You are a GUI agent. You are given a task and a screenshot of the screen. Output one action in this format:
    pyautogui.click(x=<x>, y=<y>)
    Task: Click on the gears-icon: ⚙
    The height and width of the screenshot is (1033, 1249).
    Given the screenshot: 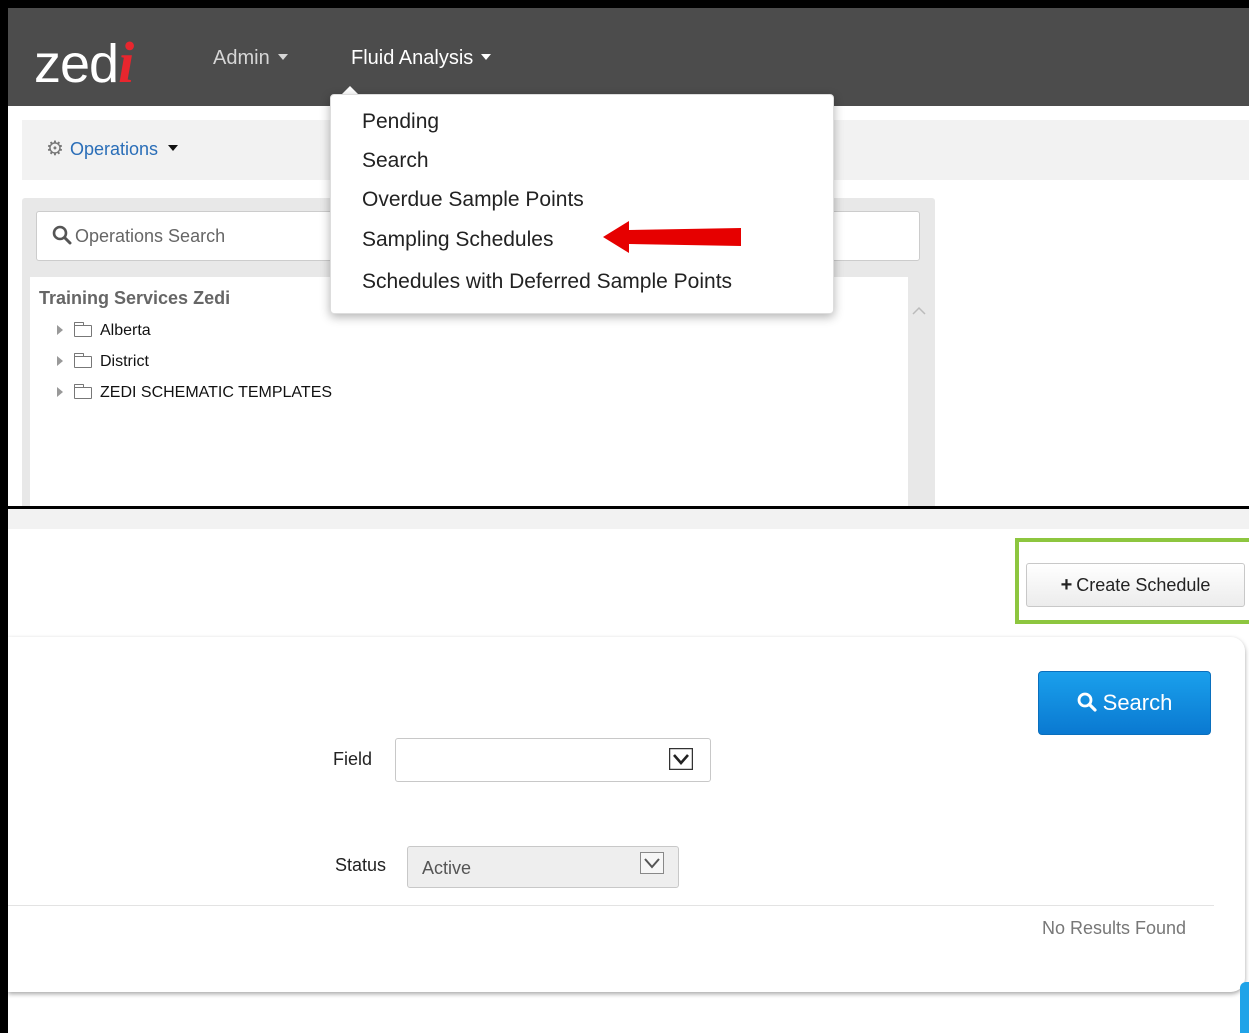 What is the action you would take?
    pyautogui.click(x=55, y=149)
    